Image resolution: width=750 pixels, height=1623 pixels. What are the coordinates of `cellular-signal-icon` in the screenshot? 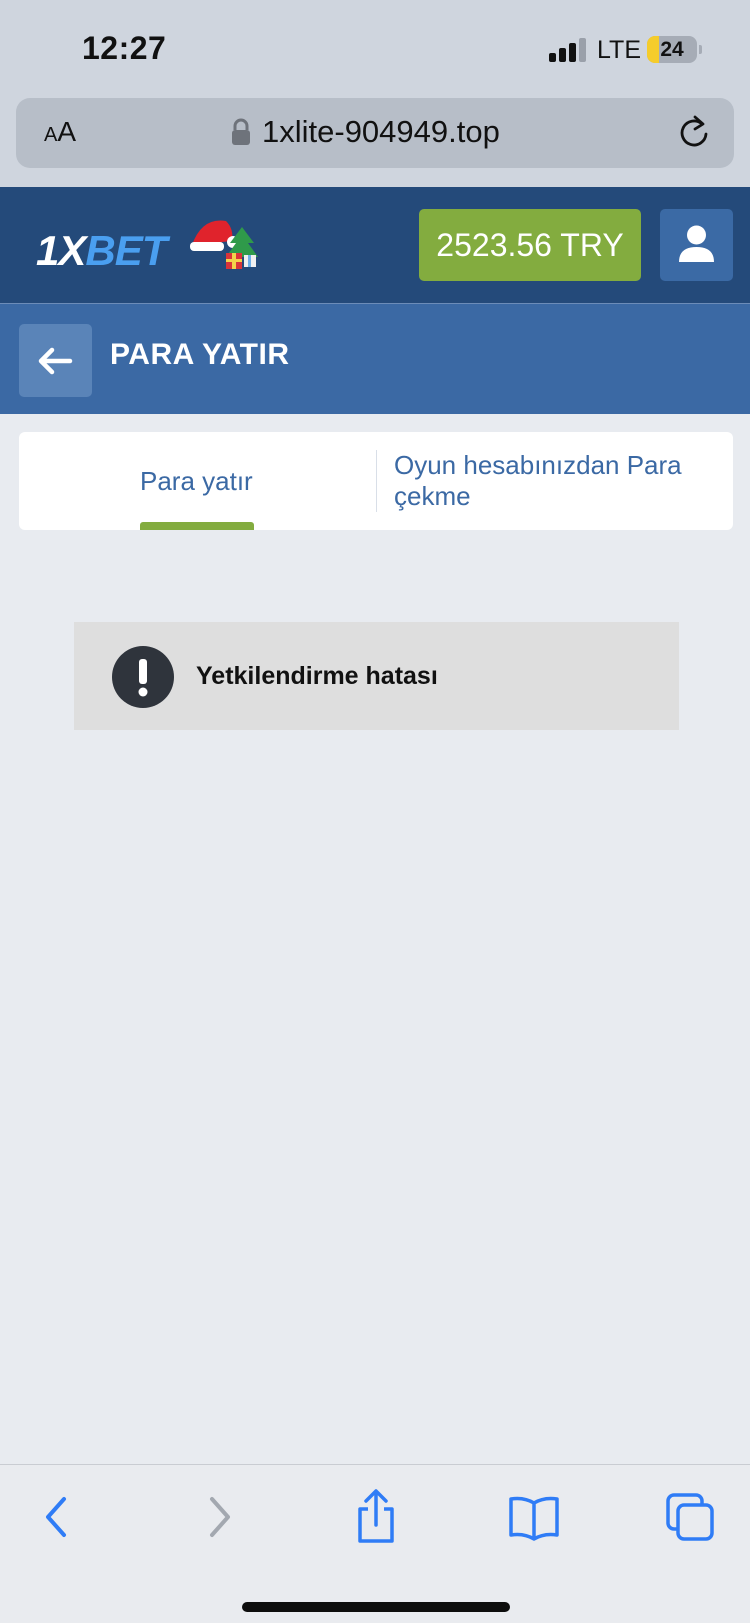 It's located at (568, 50).